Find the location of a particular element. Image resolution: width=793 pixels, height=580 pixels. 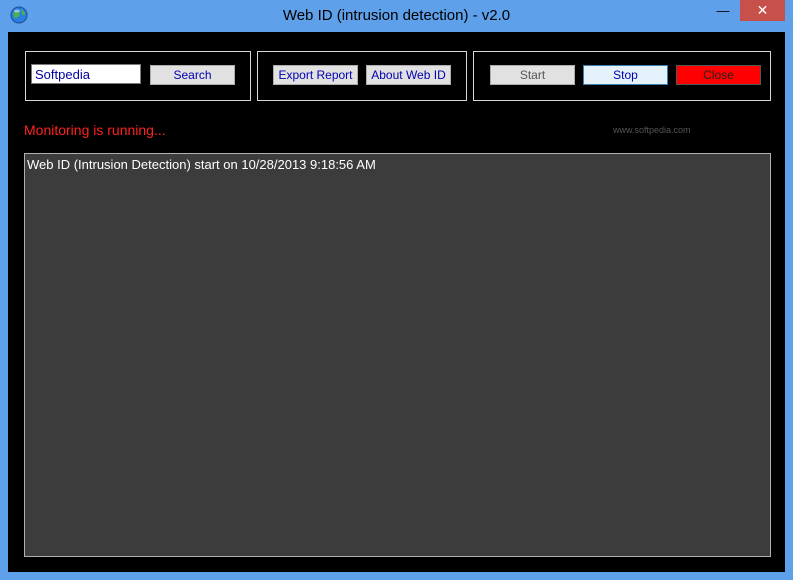

search-button: Search is located at coordinates (192, 75).